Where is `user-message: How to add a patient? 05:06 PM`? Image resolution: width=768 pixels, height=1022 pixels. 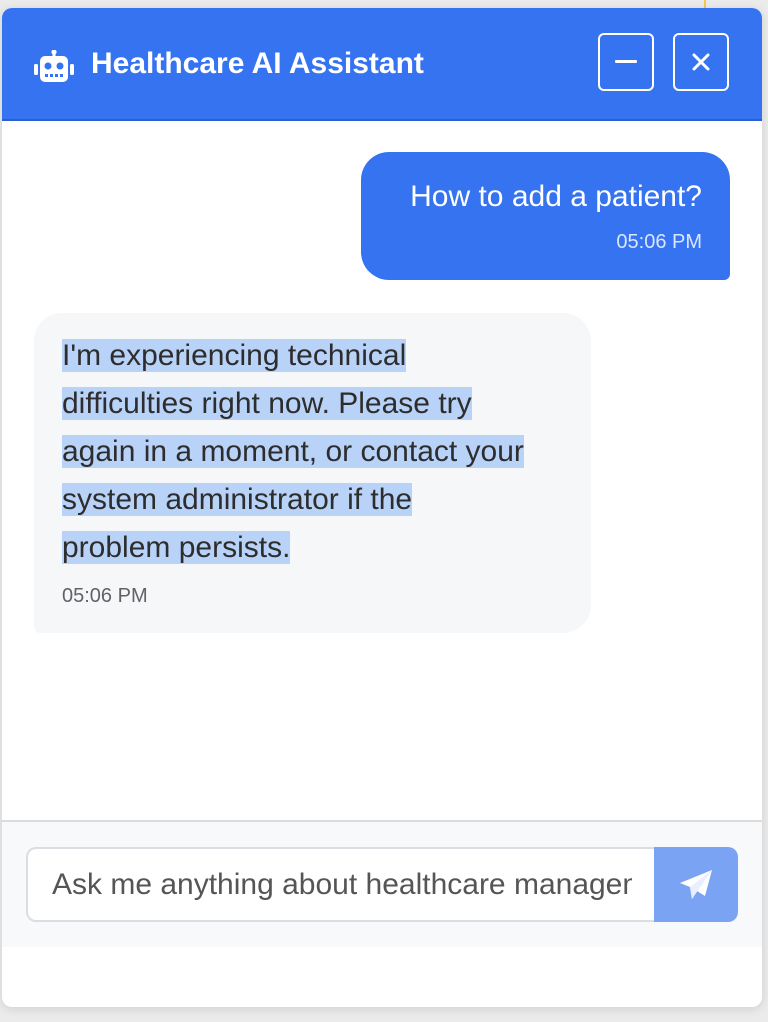 user-message: How to add a patient? 05:06 PM is located at coordinates (545, 216).